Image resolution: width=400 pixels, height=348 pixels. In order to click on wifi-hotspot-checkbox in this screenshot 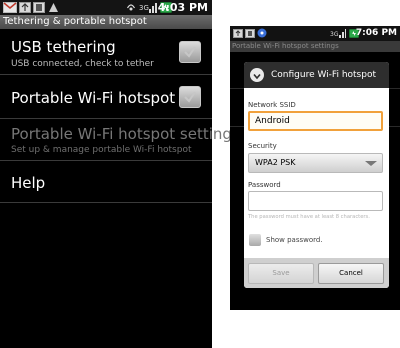, I will do `click(190, 97)`.